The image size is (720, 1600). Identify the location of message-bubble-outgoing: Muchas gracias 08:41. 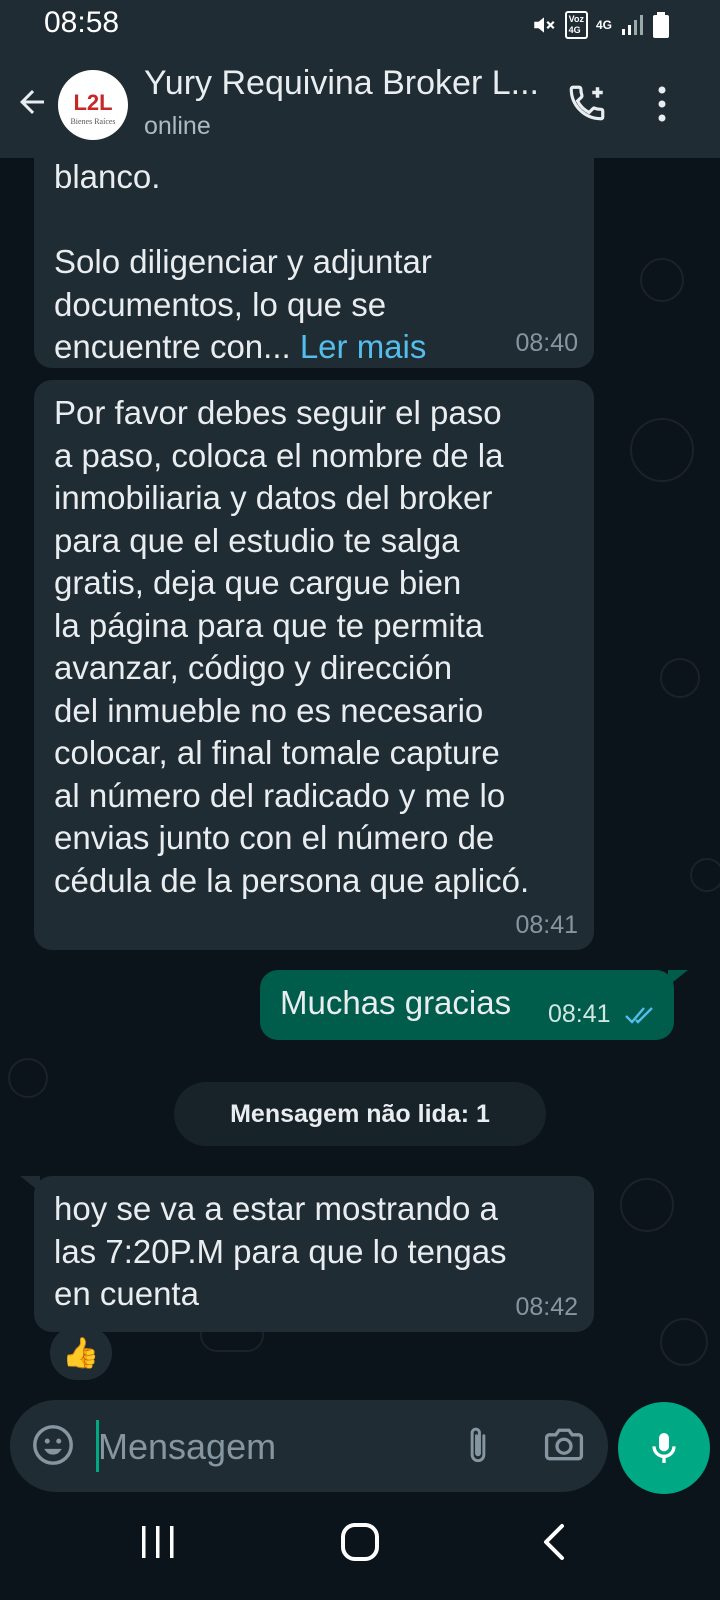
(467, 1005).